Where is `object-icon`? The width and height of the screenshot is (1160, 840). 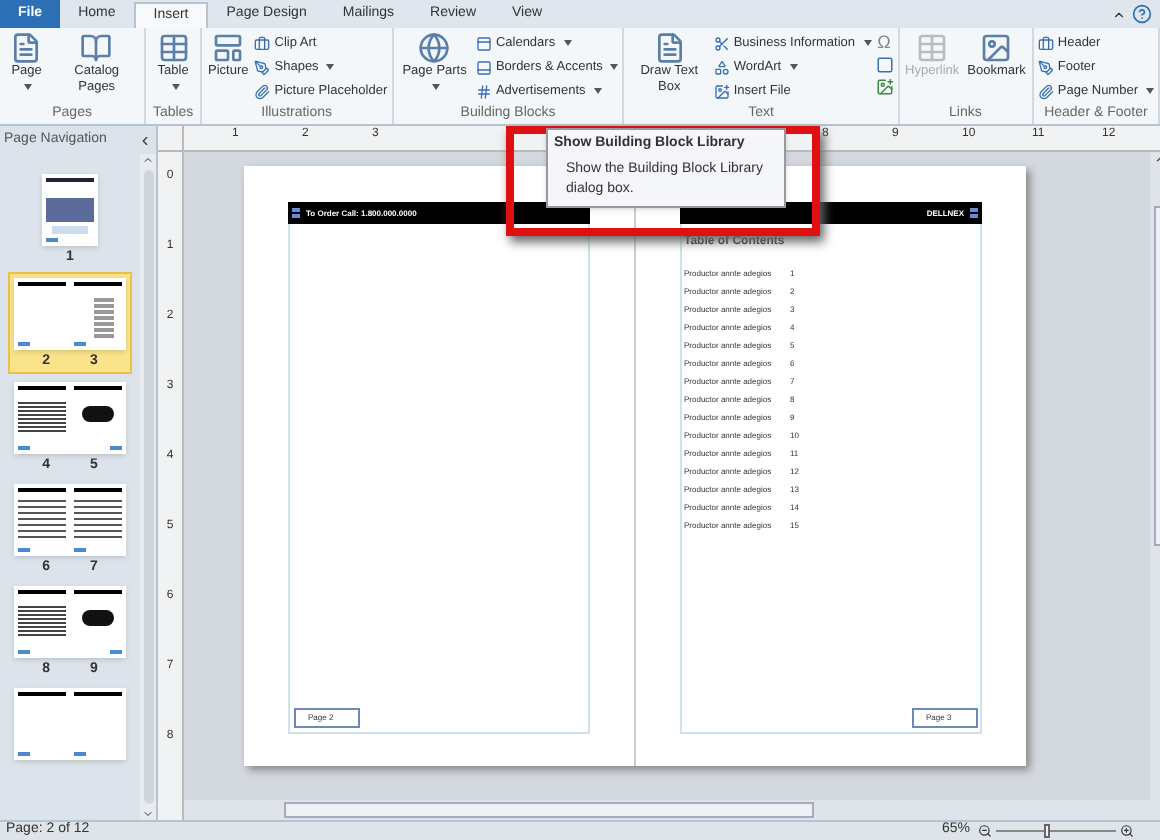
object-icon is located at coordinates (884, 65).